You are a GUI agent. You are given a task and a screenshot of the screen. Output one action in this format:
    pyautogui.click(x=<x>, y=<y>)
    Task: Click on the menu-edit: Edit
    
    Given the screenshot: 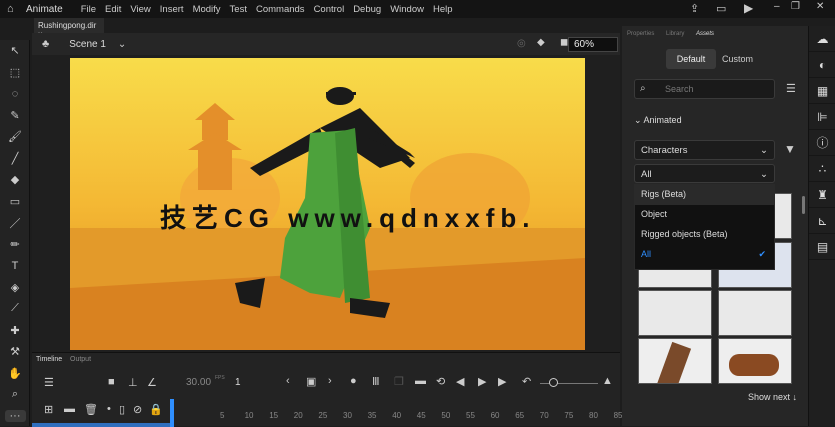 What is the action you would take?
    pyautogui.click(x=113, y=9)
    